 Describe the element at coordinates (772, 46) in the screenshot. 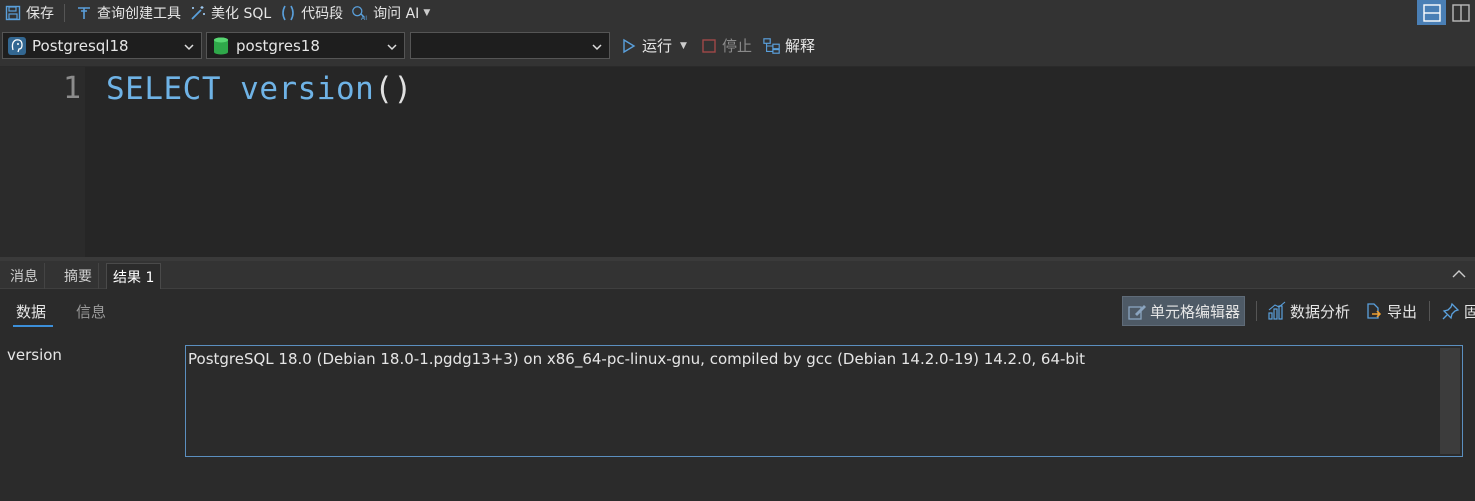

I see `explain-icon` at that location.